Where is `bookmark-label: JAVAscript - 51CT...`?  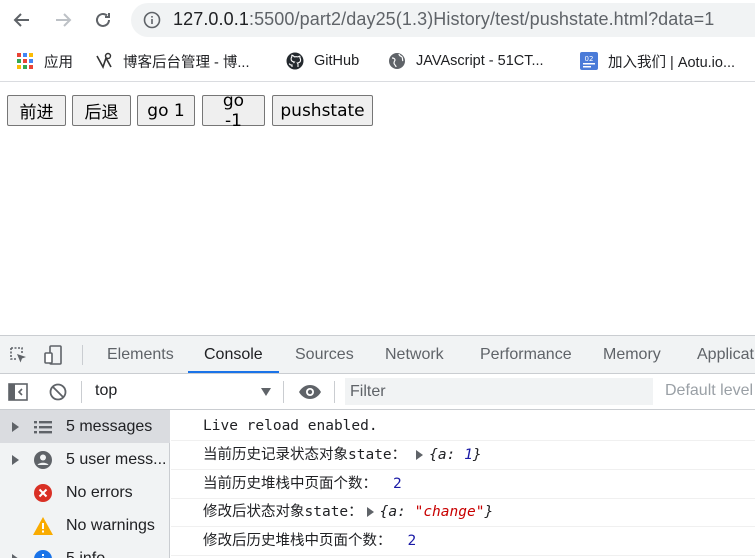
bookmark-label: JAVAscript - 51CT... is located at coordinates (480, 61).